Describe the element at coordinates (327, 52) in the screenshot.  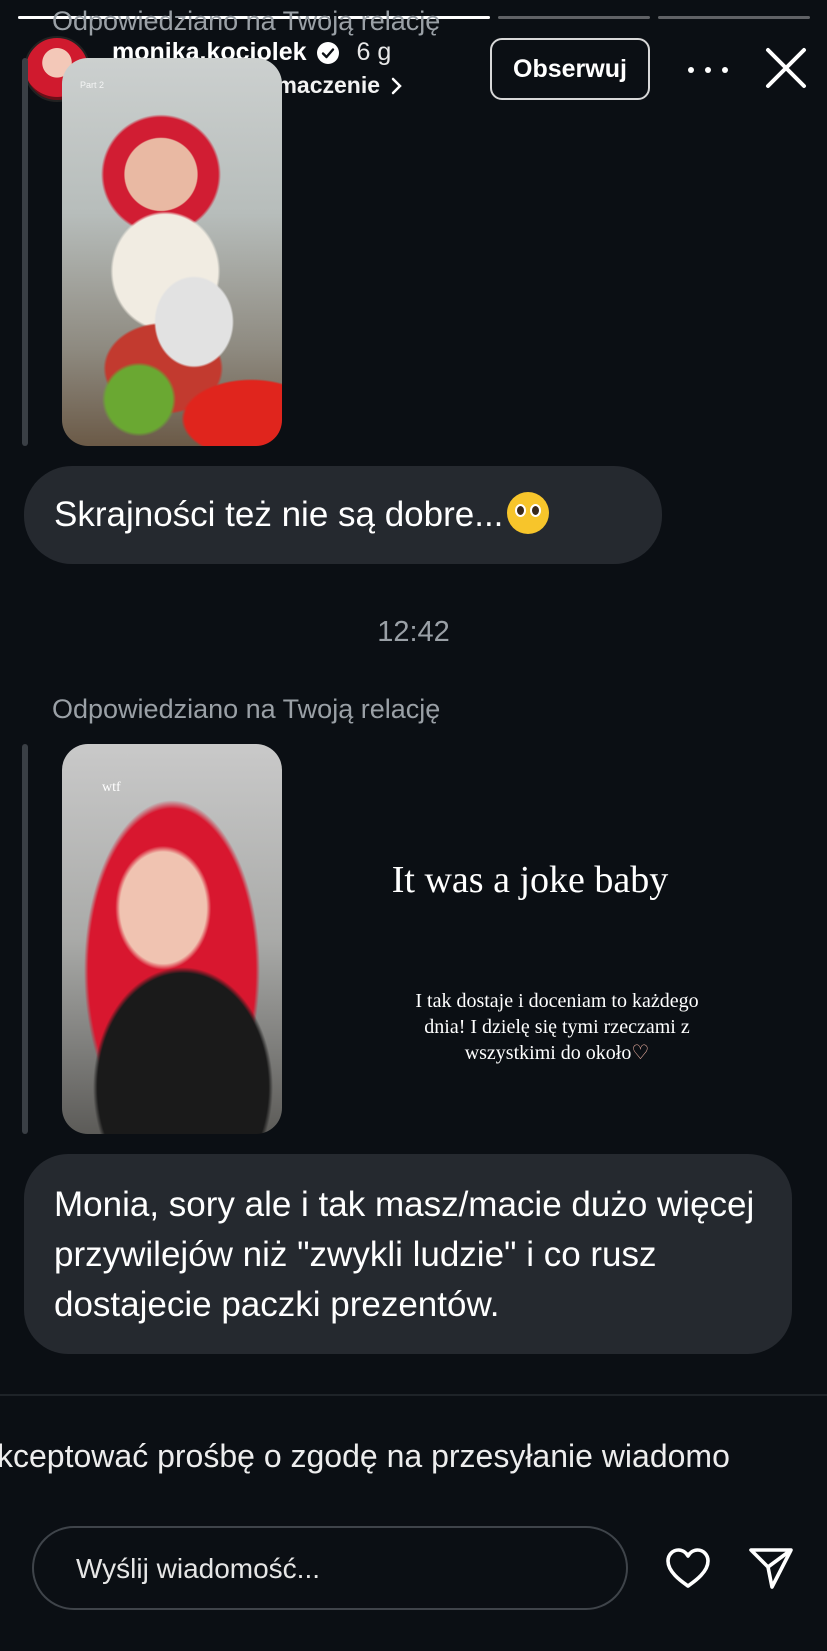
I see `verified-icon` at that location.